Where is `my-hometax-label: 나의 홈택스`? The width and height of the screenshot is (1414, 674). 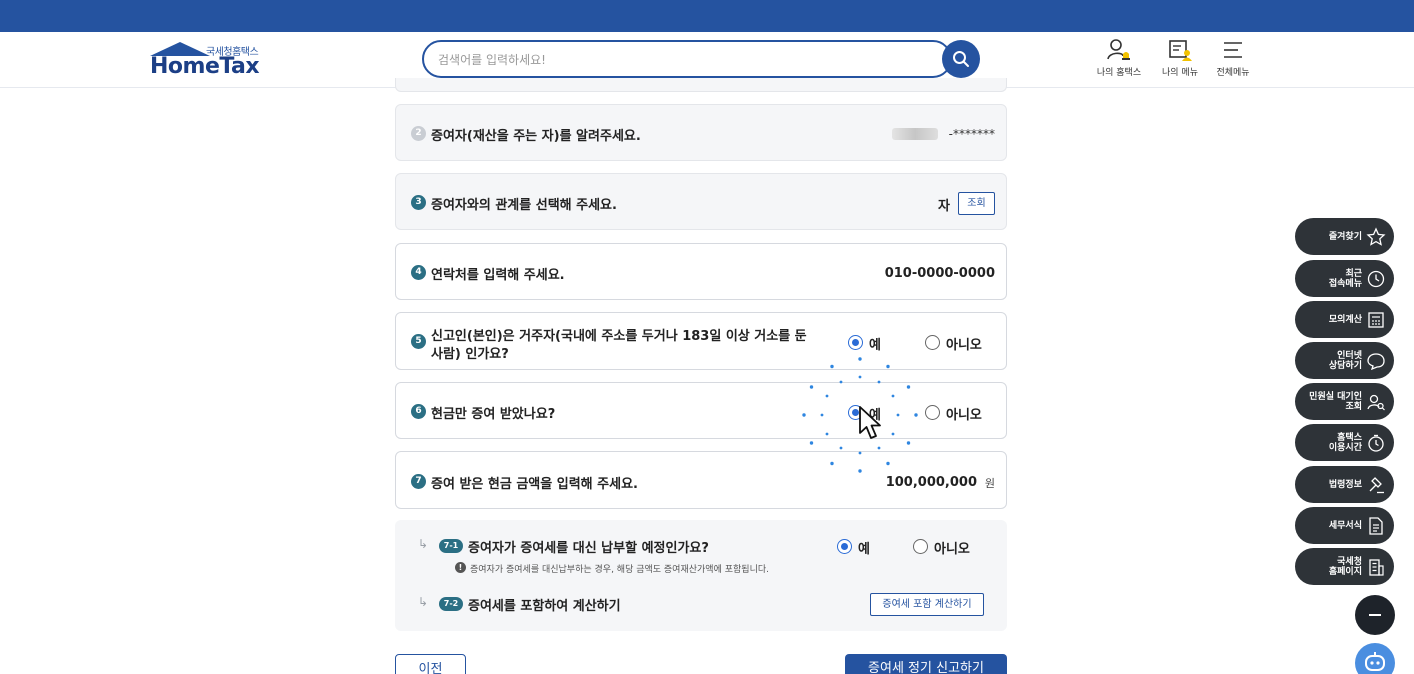
my-hometax-label: 나의 홈택스 is located at coordinates (1119, 73).